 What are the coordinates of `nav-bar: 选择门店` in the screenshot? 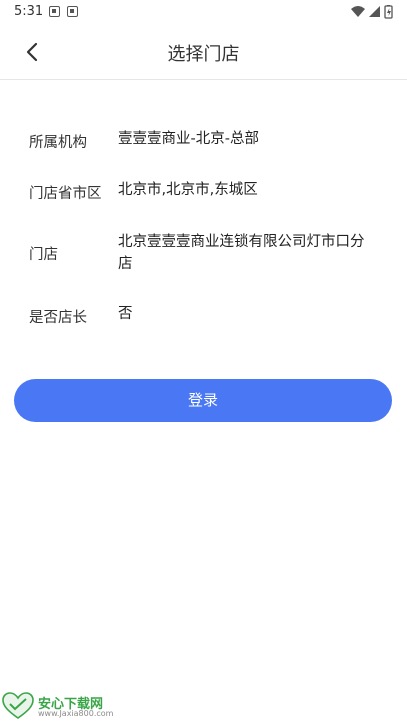 It's located at (203, 52).